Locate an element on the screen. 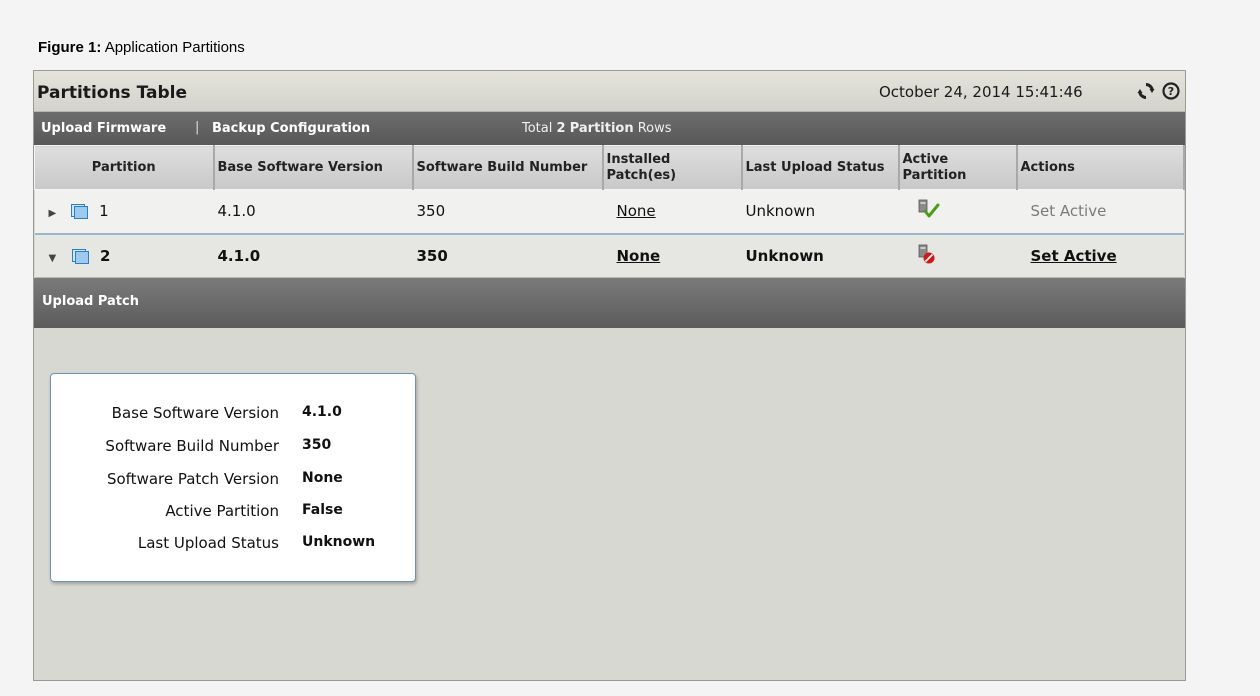 The height and width of the screenshot is (696, 1260). panel-title: Partitions Table is located at coordinates (112, 93).